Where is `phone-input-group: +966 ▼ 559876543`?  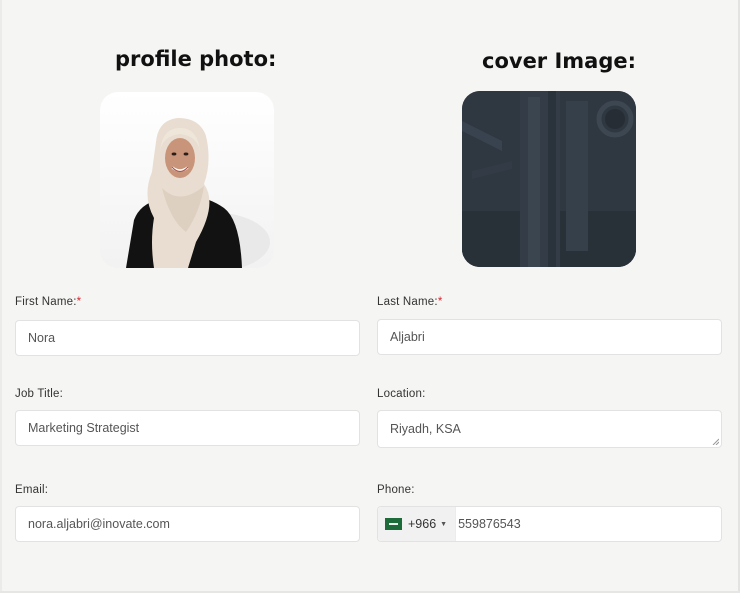 phone-input-group: +966 ▼ 559876543 is located at coordinates (549, 524).